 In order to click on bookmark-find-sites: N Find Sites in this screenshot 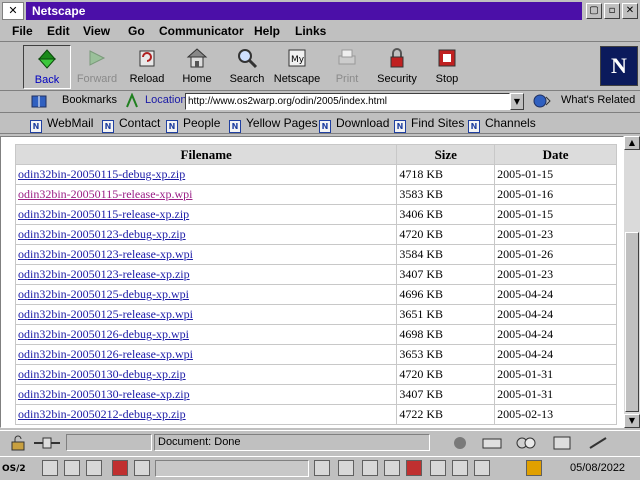, I will do `click(429, 124)`.